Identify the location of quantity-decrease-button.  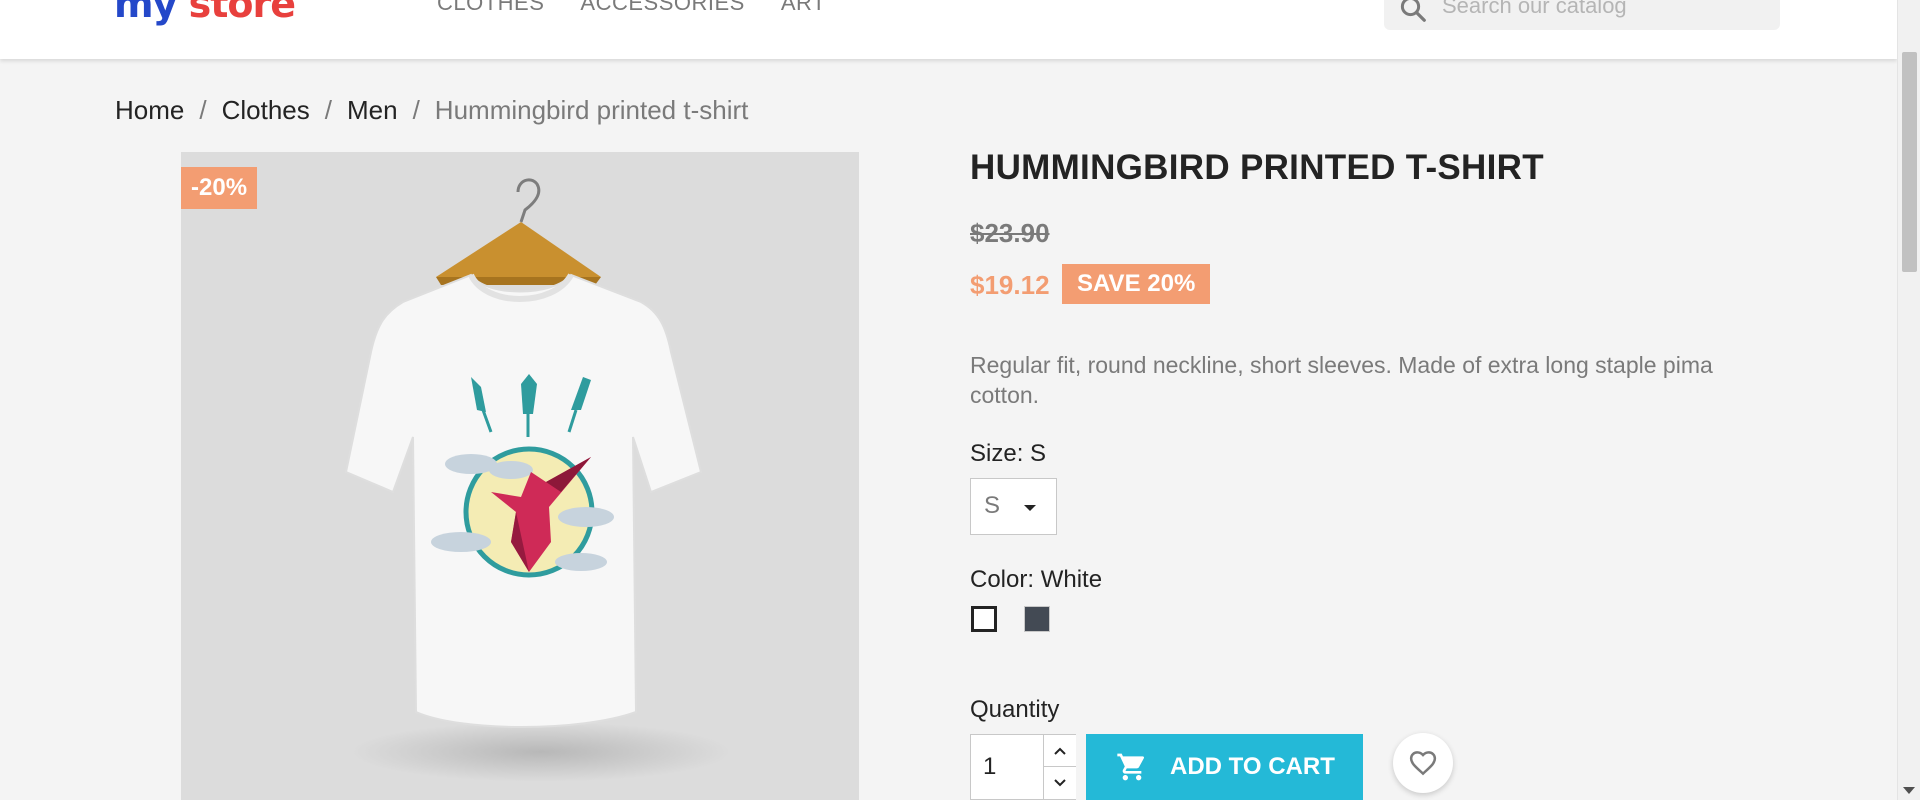
(1059, 783).